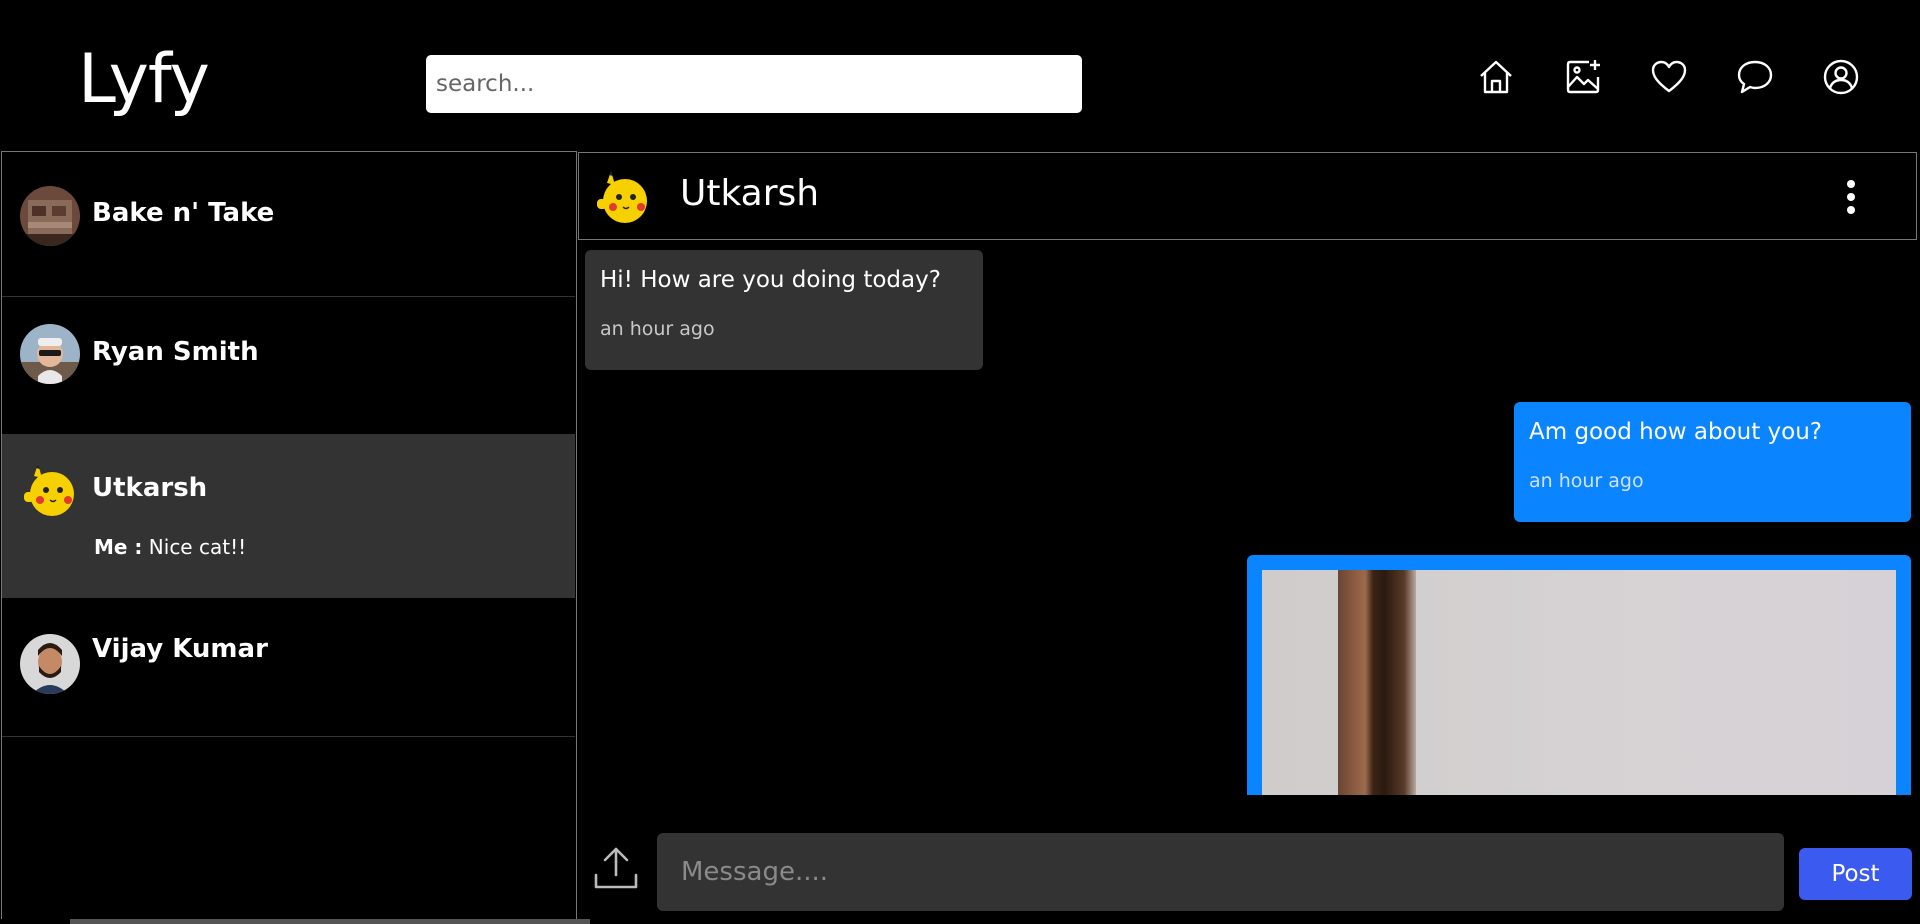 This screenshot has height=924, width=1920. What do you see at coordinates (118, 547) in the screenshot?
I see `preview-sender: Me :` at bounding box center [118, 547].